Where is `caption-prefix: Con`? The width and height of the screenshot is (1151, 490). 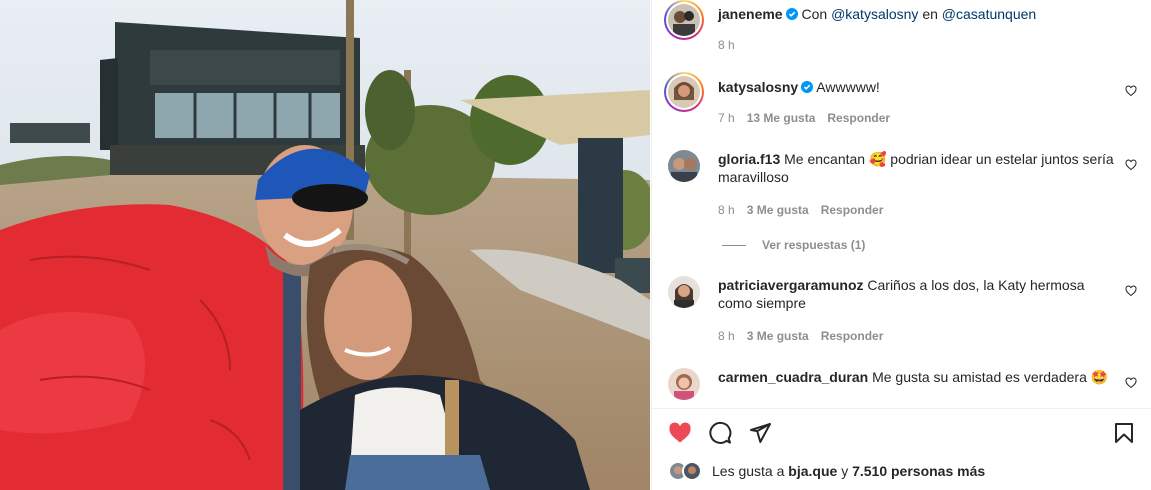
caption-prefix: Con is located at coordinates (814, 14).